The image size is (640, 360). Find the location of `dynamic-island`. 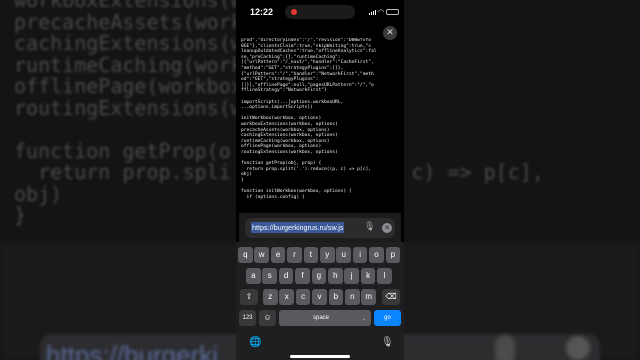

dynamic-island is located at coordinates (320, 12).